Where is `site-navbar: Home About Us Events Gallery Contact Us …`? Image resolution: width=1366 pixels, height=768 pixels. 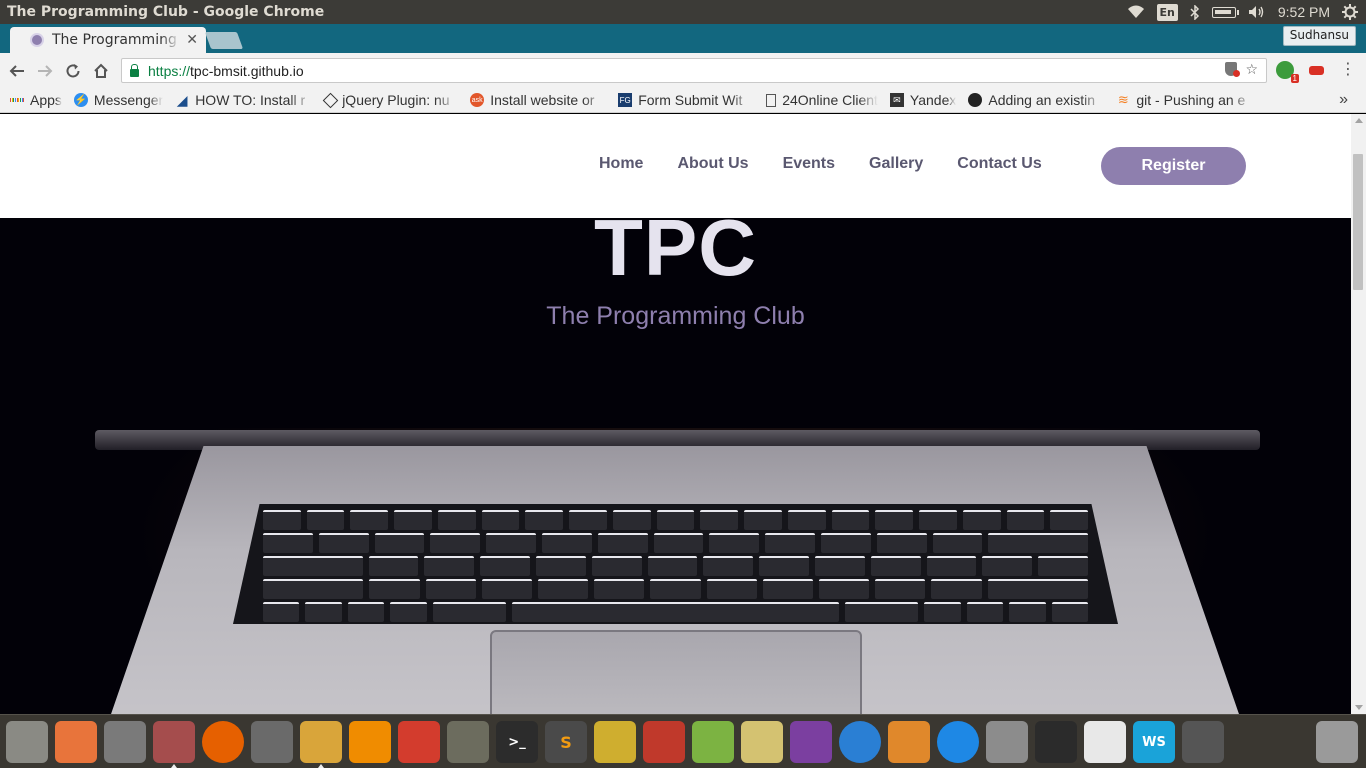 site-navbar: Home About Us Events Gallery Contact Us … is located at coordinates (675, 166).